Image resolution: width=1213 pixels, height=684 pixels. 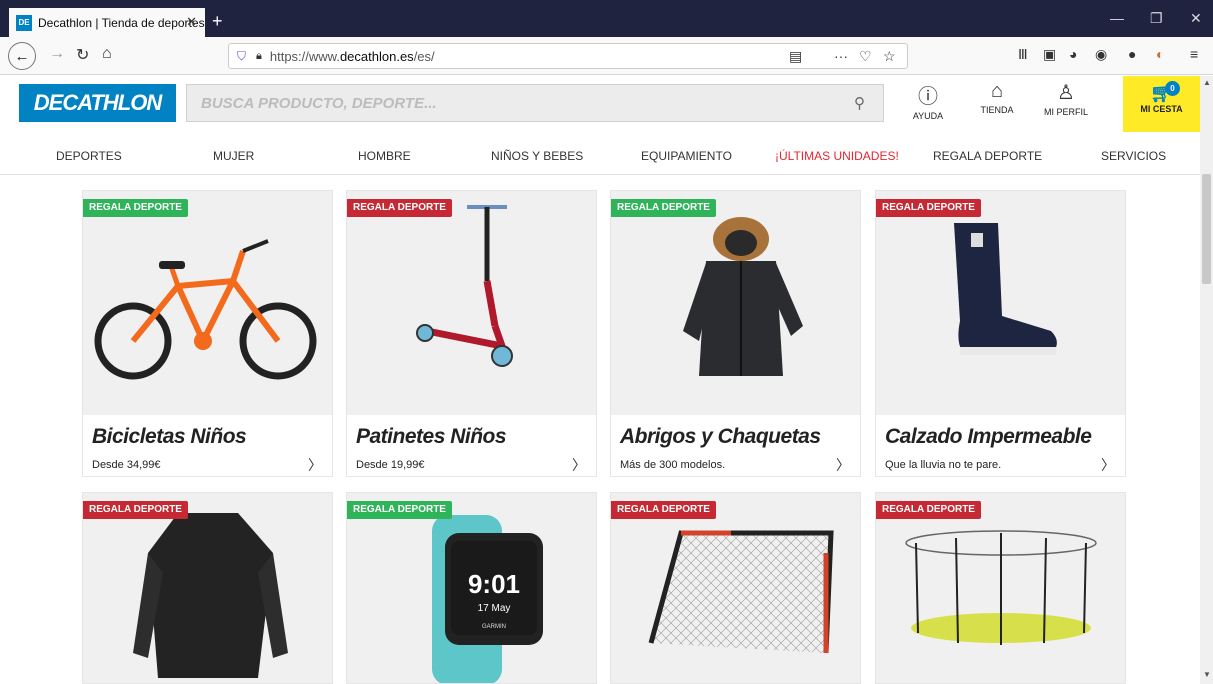 What do you see at coordinates (1206, 229) in the screenshot?
I see `scrollbar-thumb` at bounding box center [1206, 229].